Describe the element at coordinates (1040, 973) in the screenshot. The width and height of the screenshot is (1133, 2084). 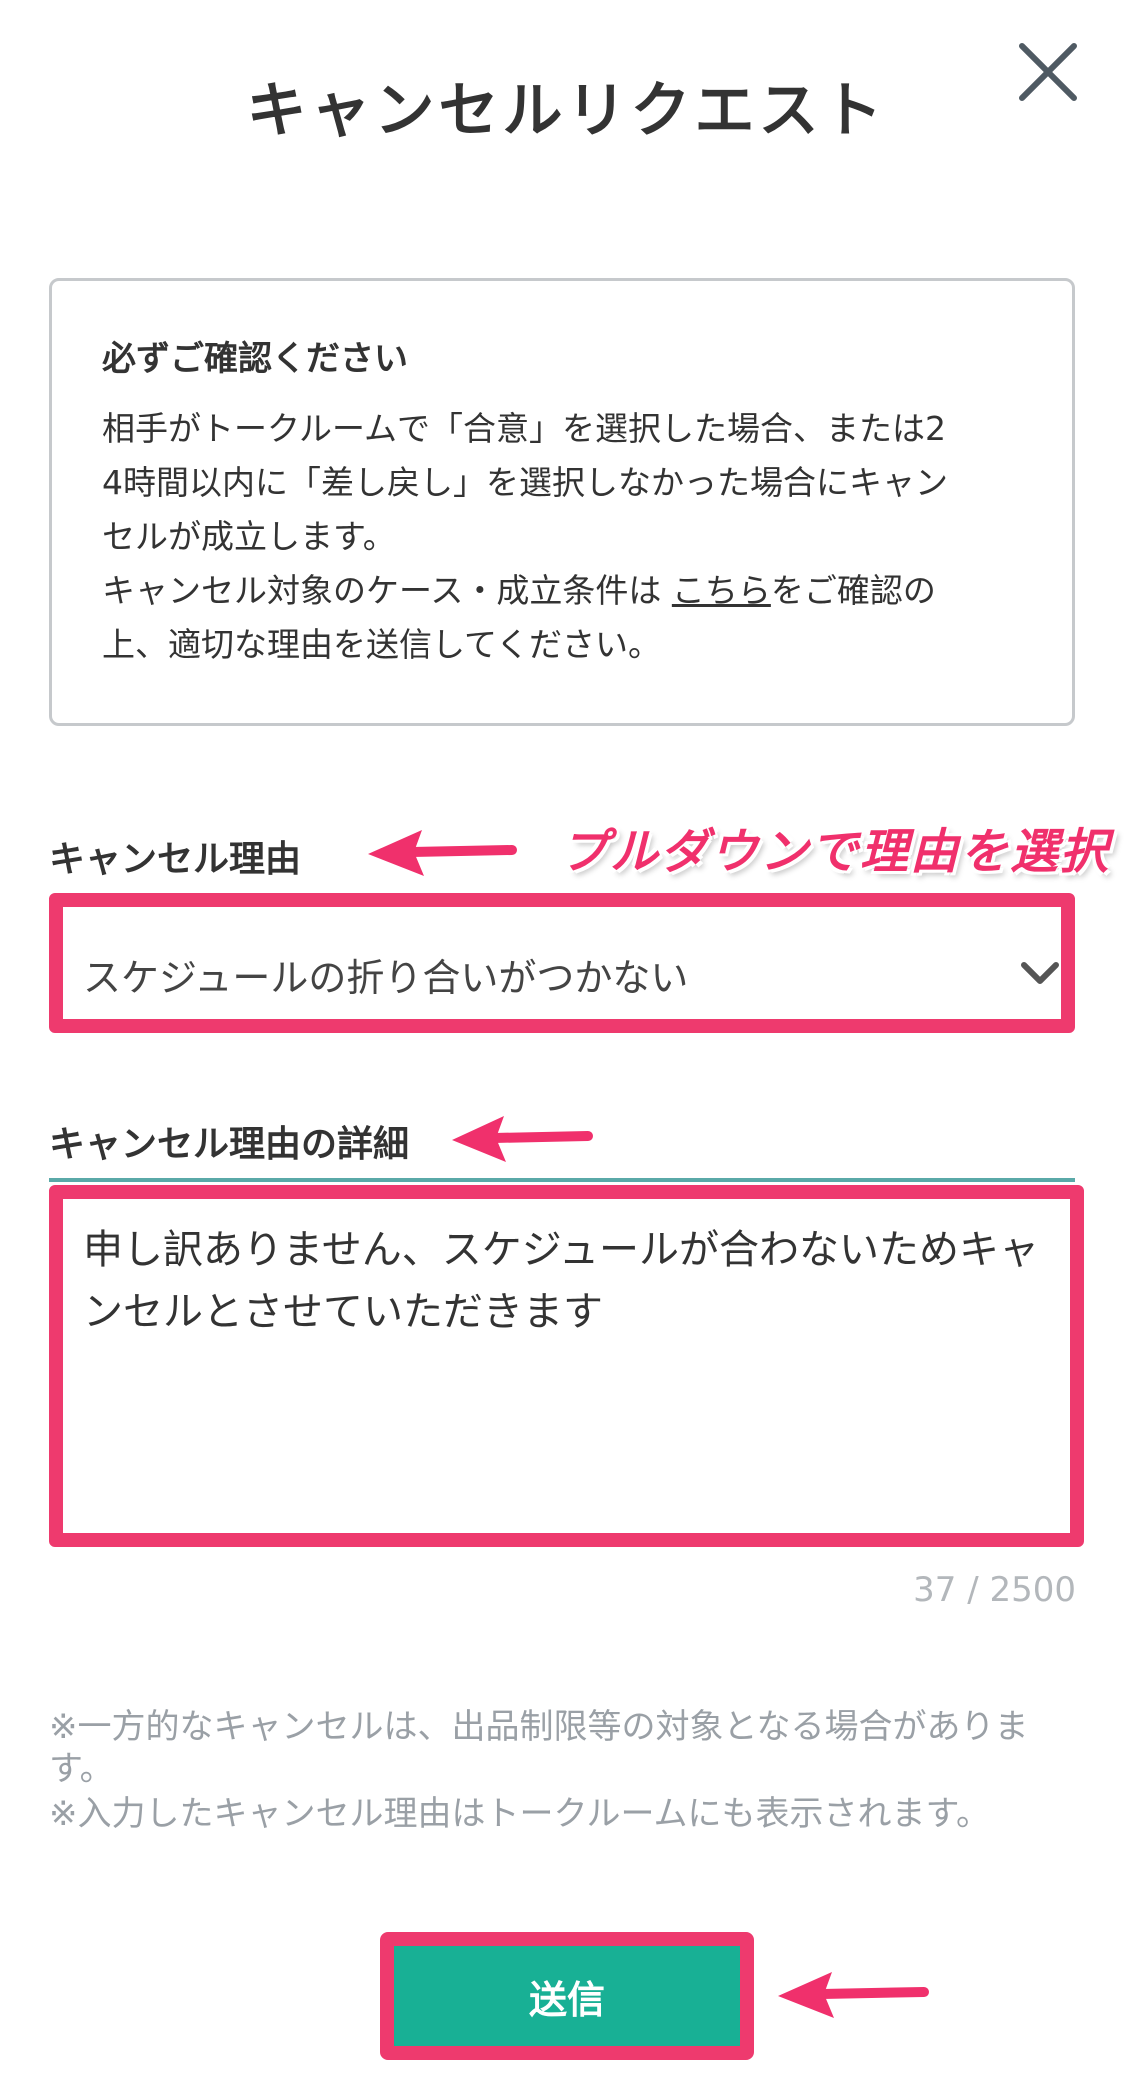
I see `chevron-down-icon` at that location.